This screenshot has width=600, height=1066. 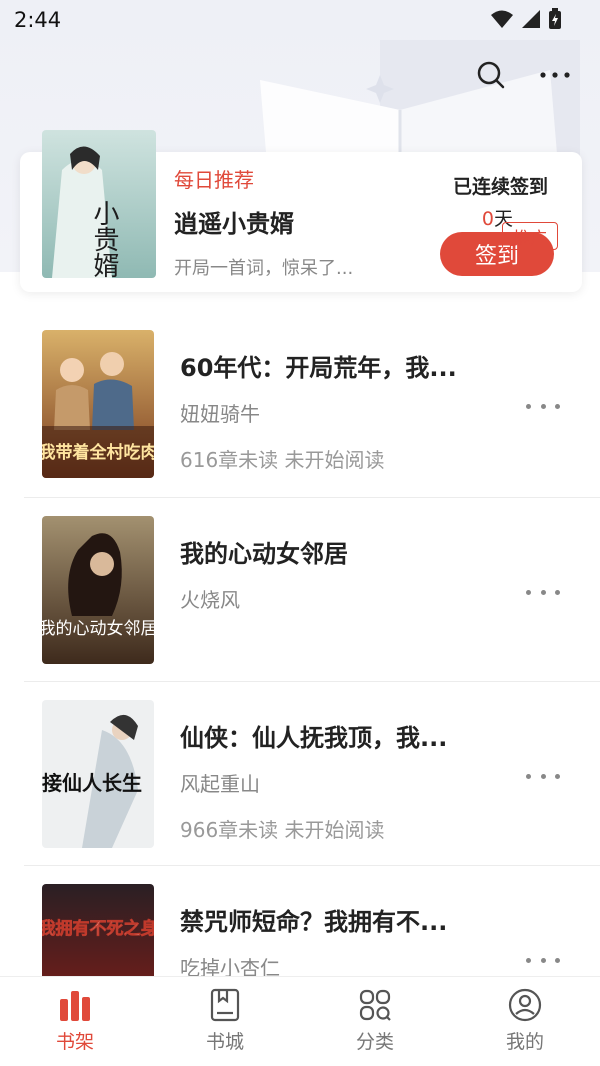 I want to click on daily-cover-title: 小贵婿, so click(x=104, y=239).